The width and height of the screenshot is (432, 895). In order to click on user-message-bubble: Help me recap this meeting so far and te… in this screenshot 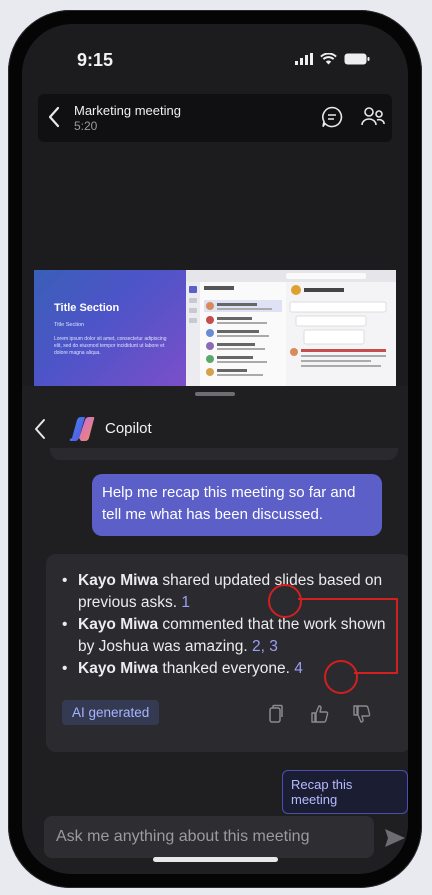, I will do `click(237, 505)`.